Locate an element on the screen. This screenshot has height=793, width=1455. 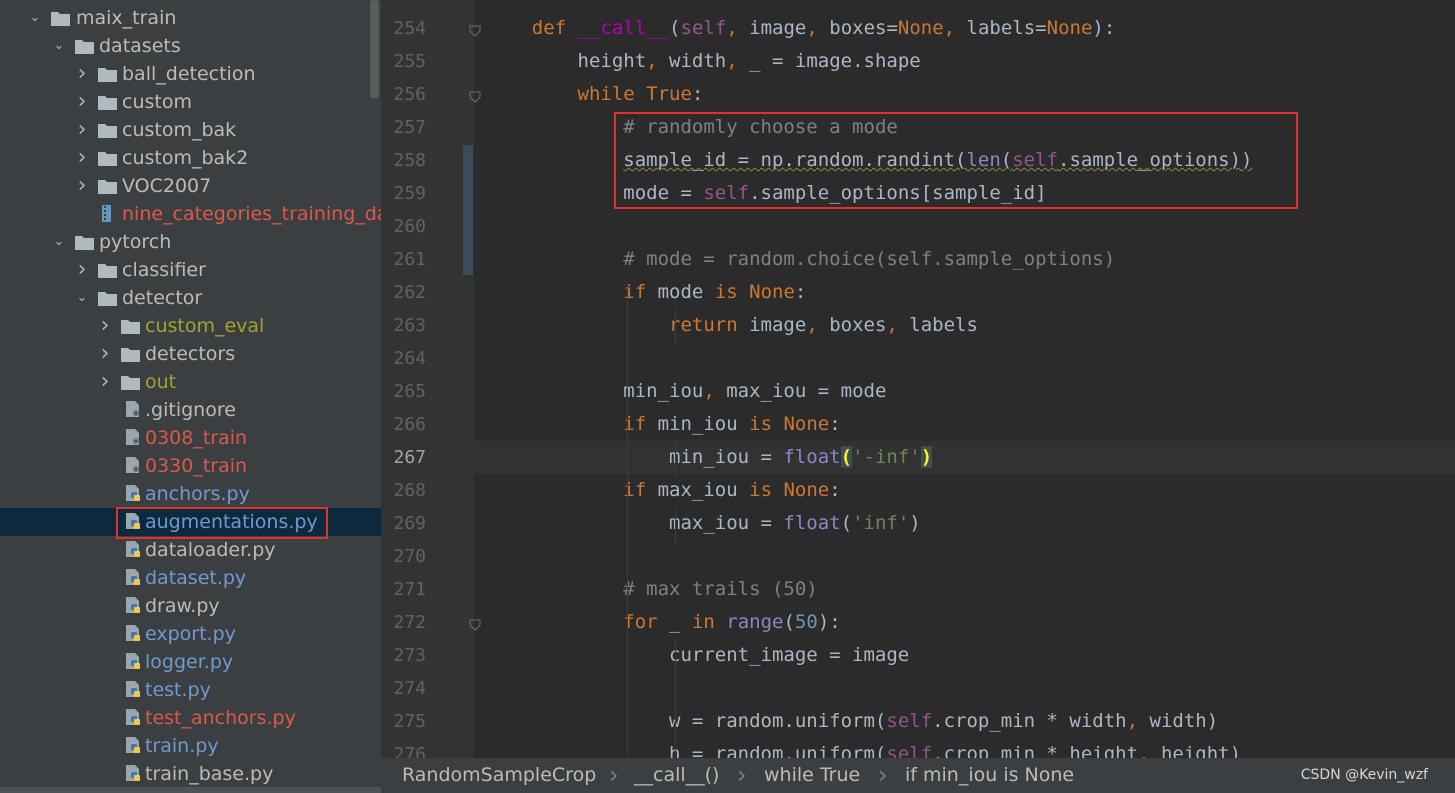
code-line: height, width, _ = image.shape is located at coordinates (964, 61).